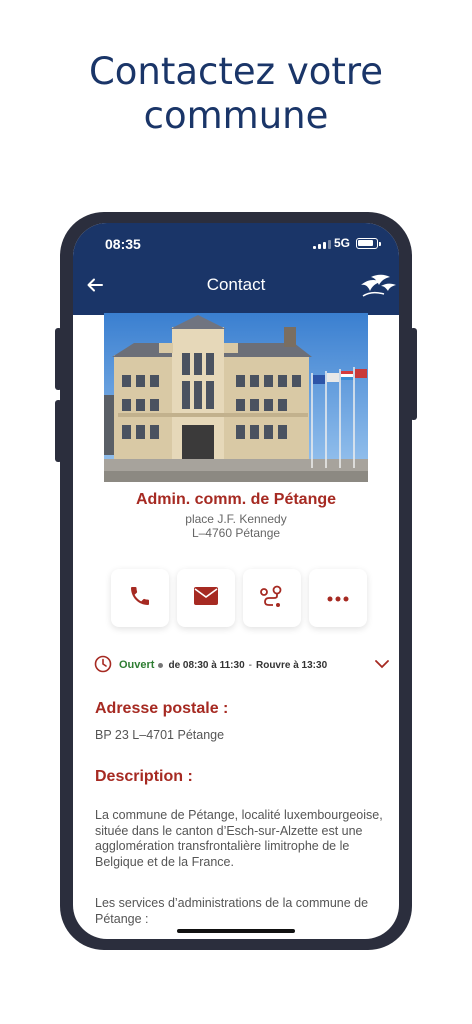 The height and width of the screenshot is (1024, 472). I want to click on opening-hours-row: Ouvert de 08:30 à 11:30 - Rouvre à 13:30, so click(242, 665).